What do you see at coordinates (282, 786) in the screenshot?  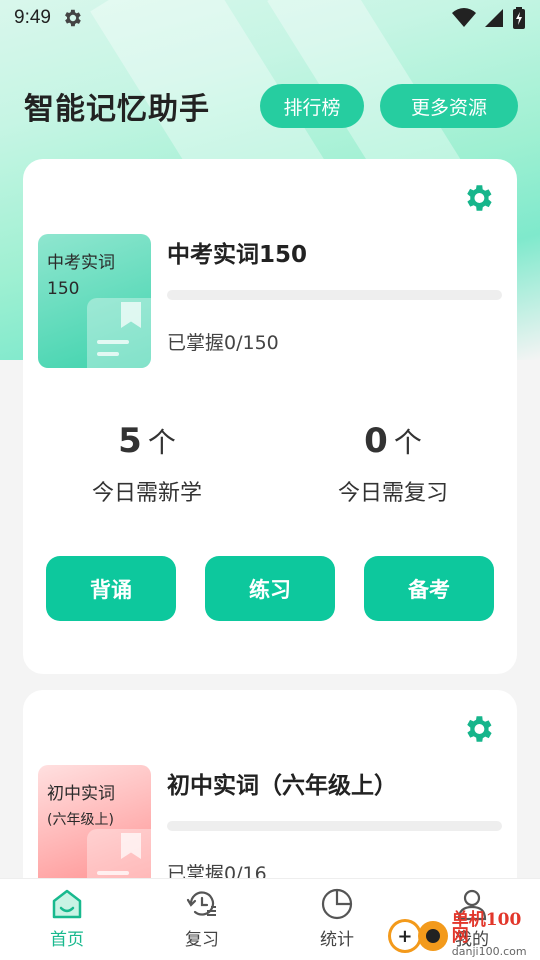 I see `book-title: 初中实词（六年级上）` at bounding box center [282, 786].